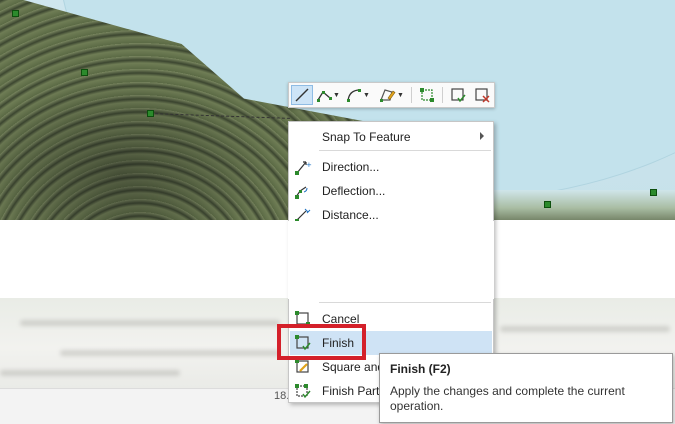 Image resolution: width=675 pixels, height=424 pixels. I want to click on tooltip-title: Finish (F2), so click(420, 369).